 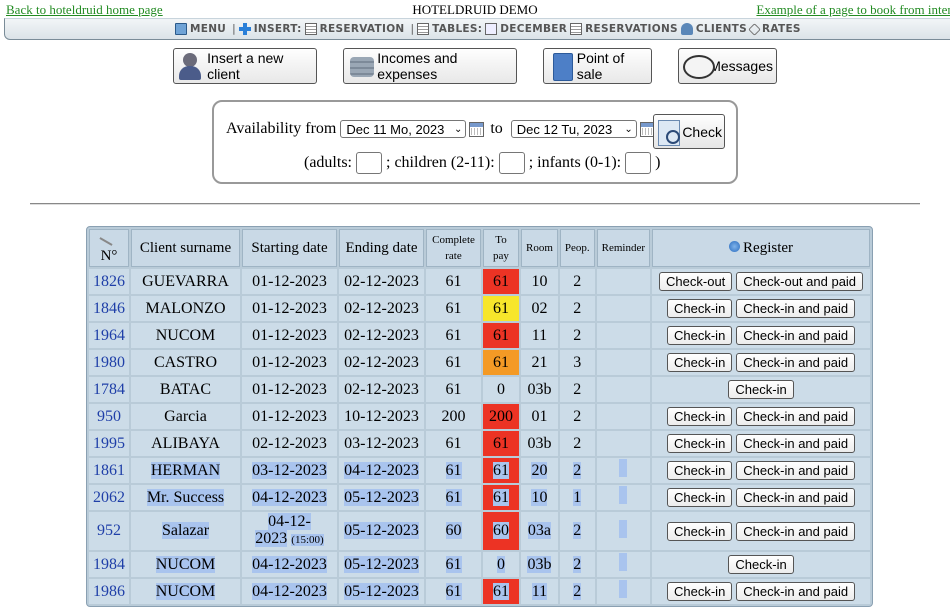 What do you see at coordinates (109, 389) in the screenshot?
I see `reservation-link: 1784` at bounding box center [109, 389].